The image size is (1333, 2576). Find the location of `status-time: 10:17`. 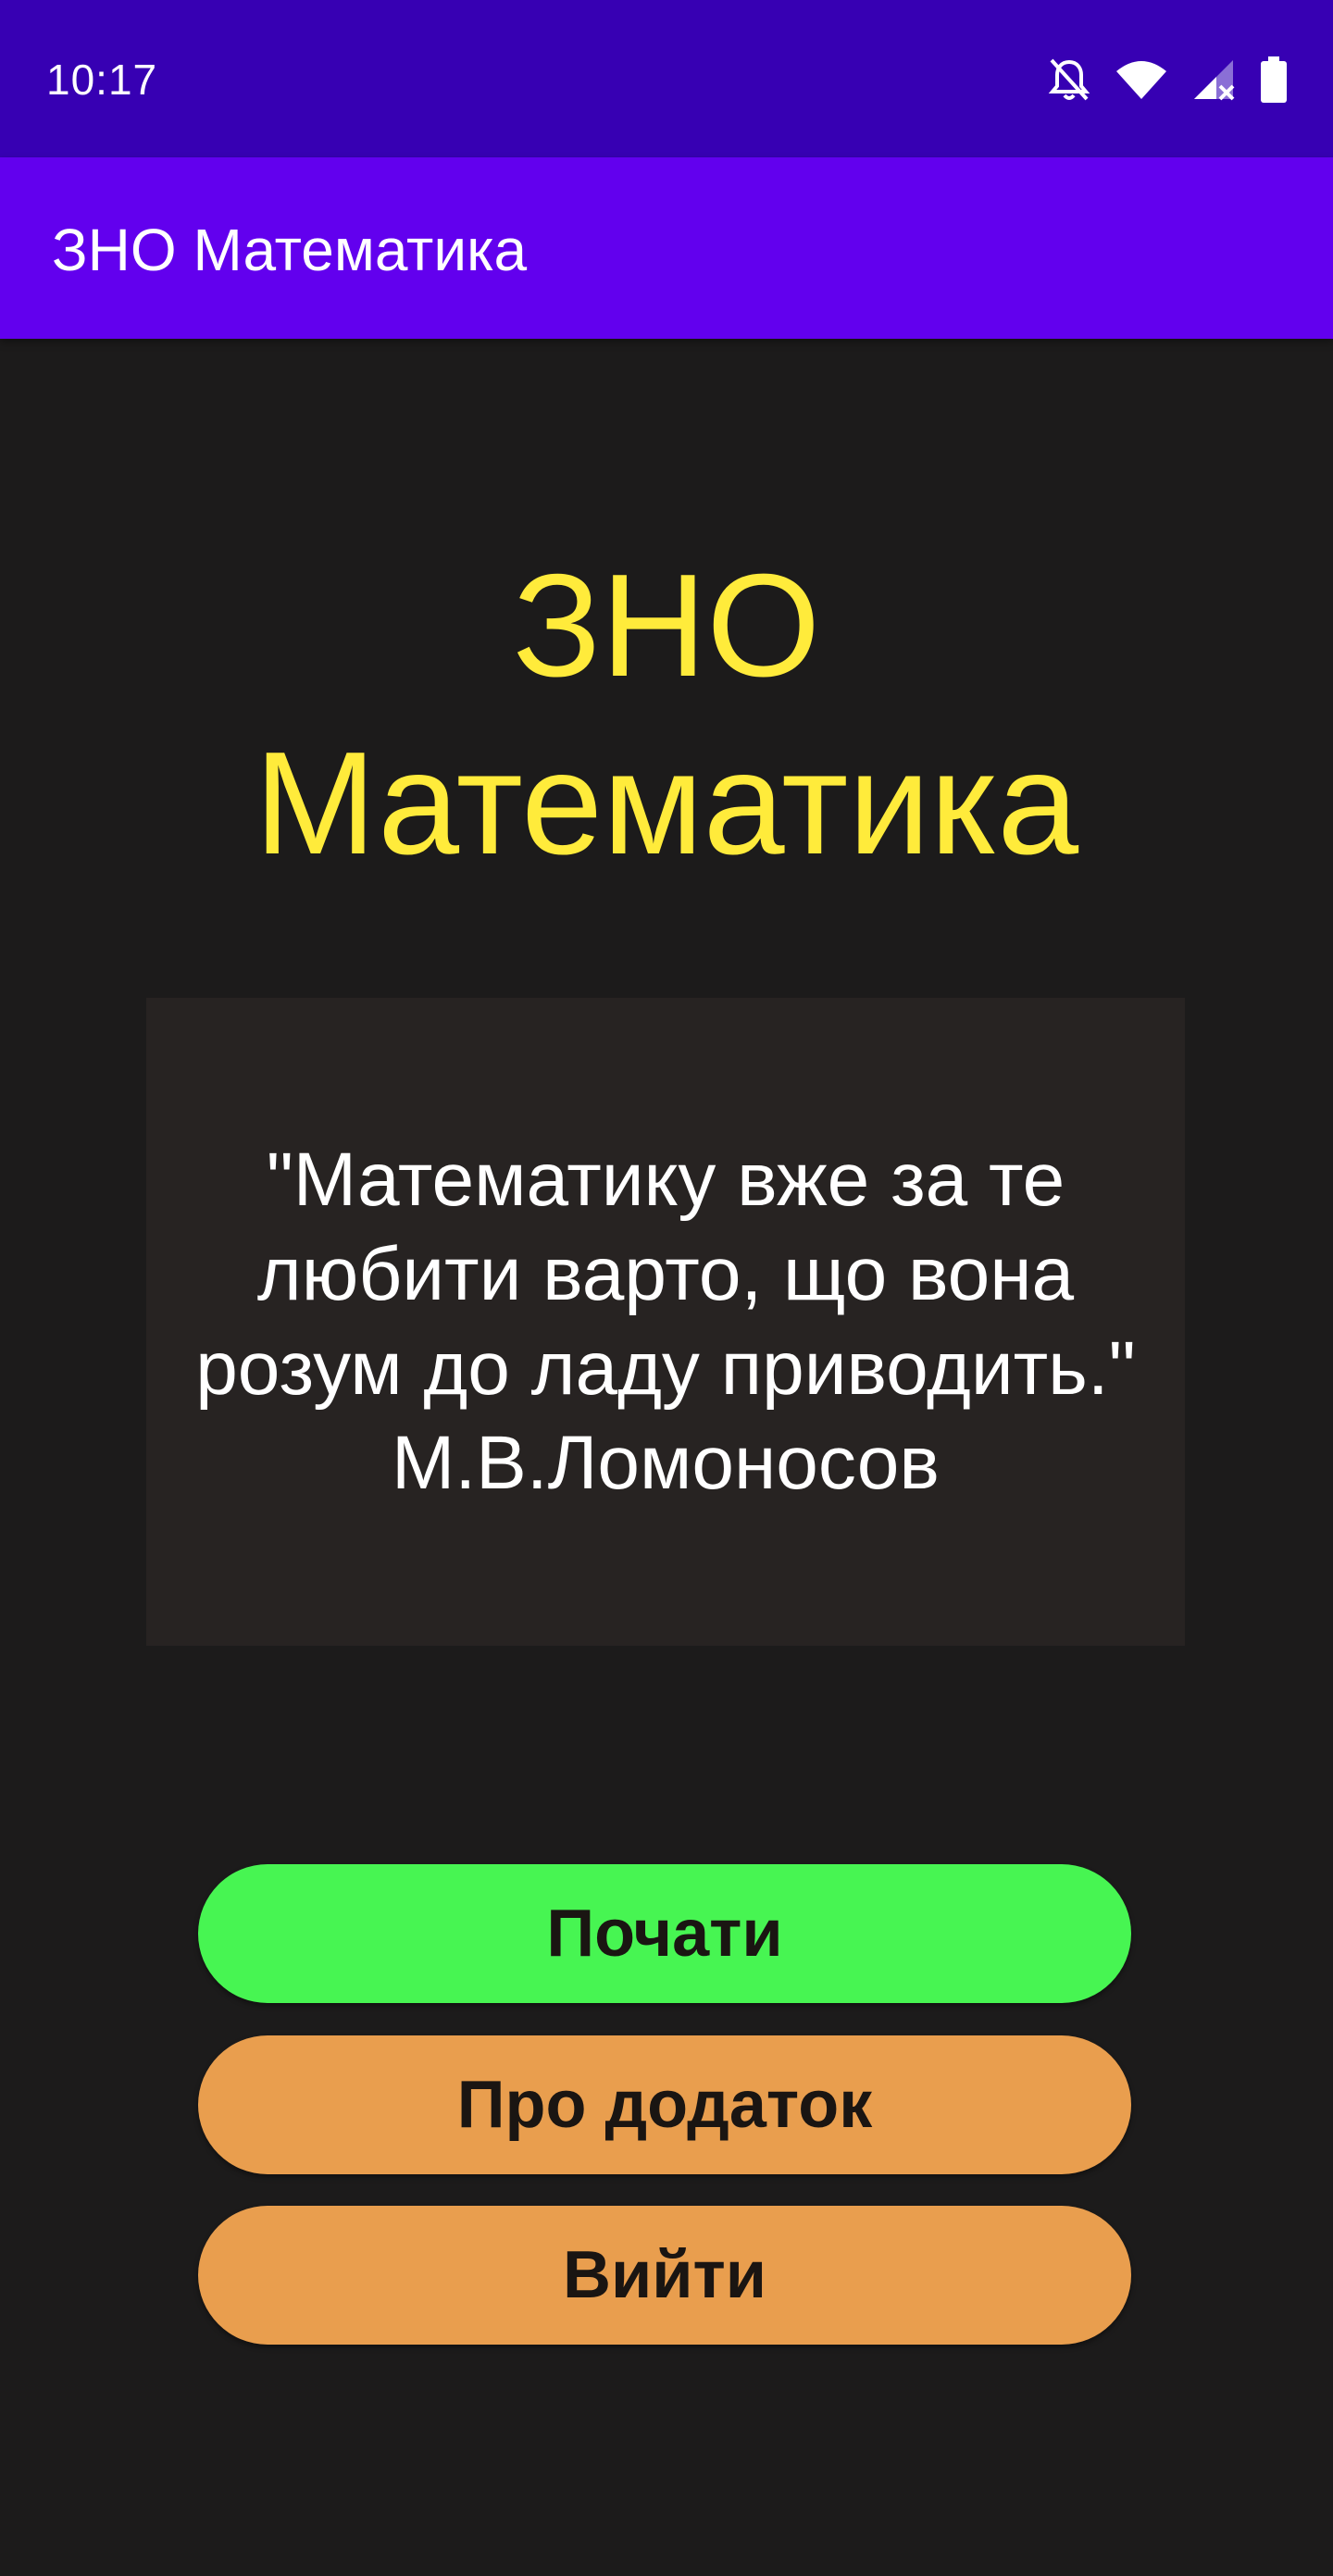

status-time: 10:17 is located at coordinates (102, 80).